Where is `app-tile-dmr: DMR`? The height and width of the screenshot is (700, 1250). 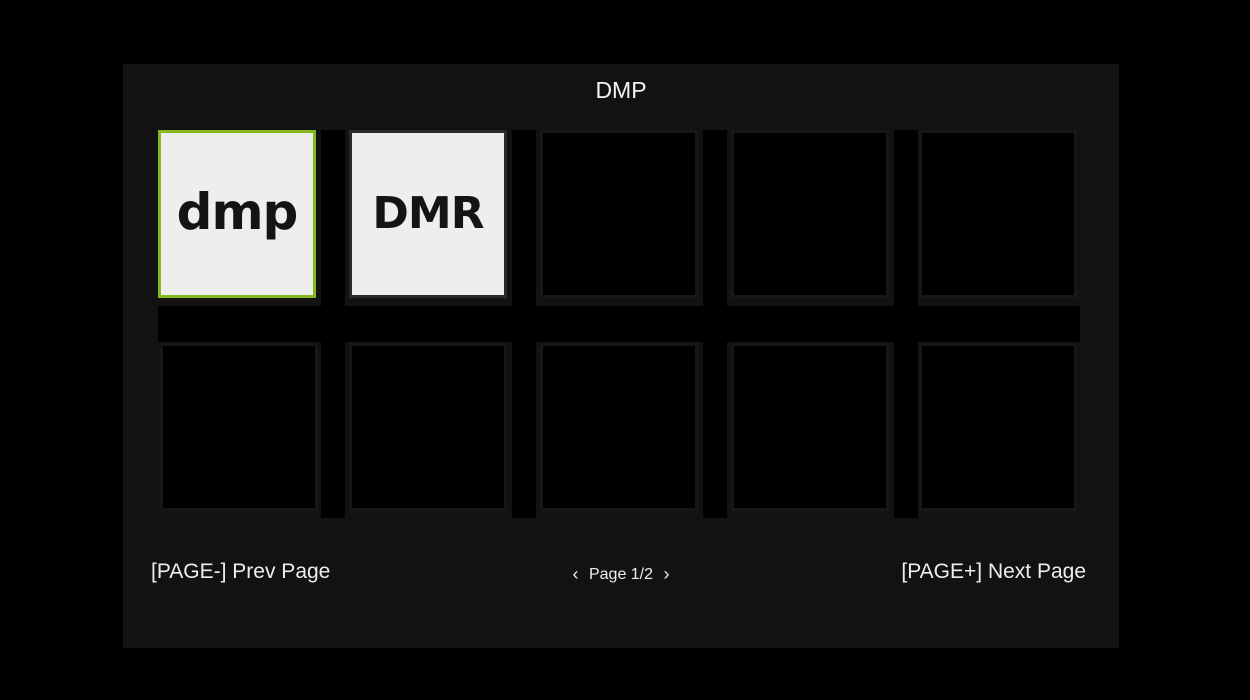 app-tile-dmr: DMR is located at coordinates (428, 214).